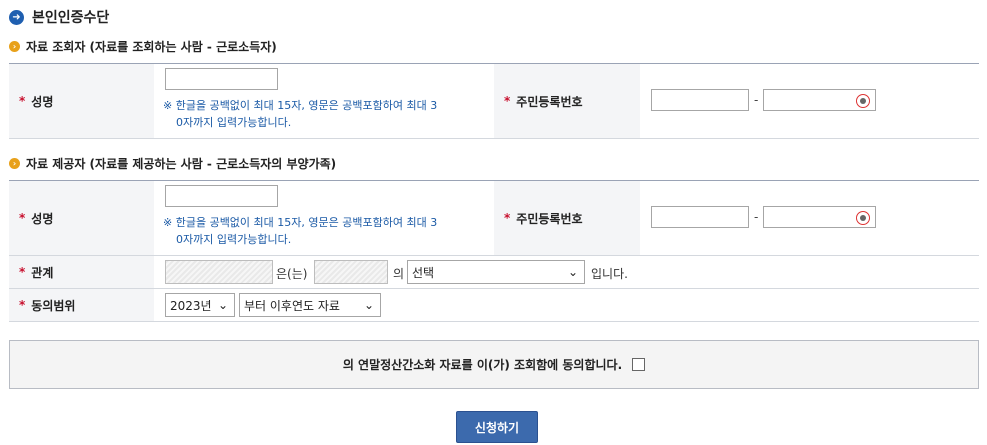  I want to click on provider-name-input, so click(221, 196).